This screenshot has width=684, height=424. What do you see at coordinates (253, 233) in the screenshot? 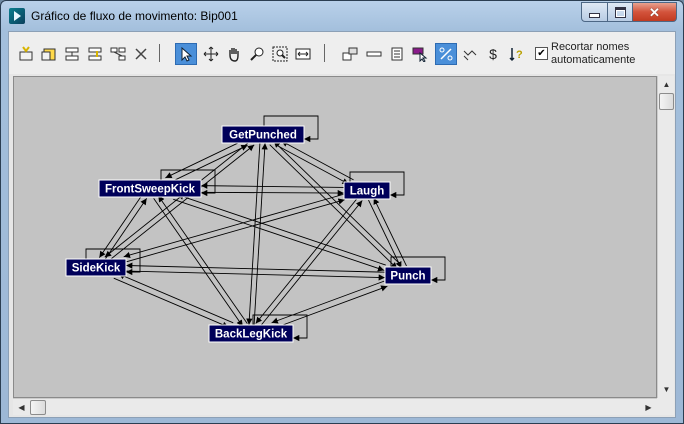
I see `transition-getpunched-to-backlegkick` at bounding box center [253, 233].